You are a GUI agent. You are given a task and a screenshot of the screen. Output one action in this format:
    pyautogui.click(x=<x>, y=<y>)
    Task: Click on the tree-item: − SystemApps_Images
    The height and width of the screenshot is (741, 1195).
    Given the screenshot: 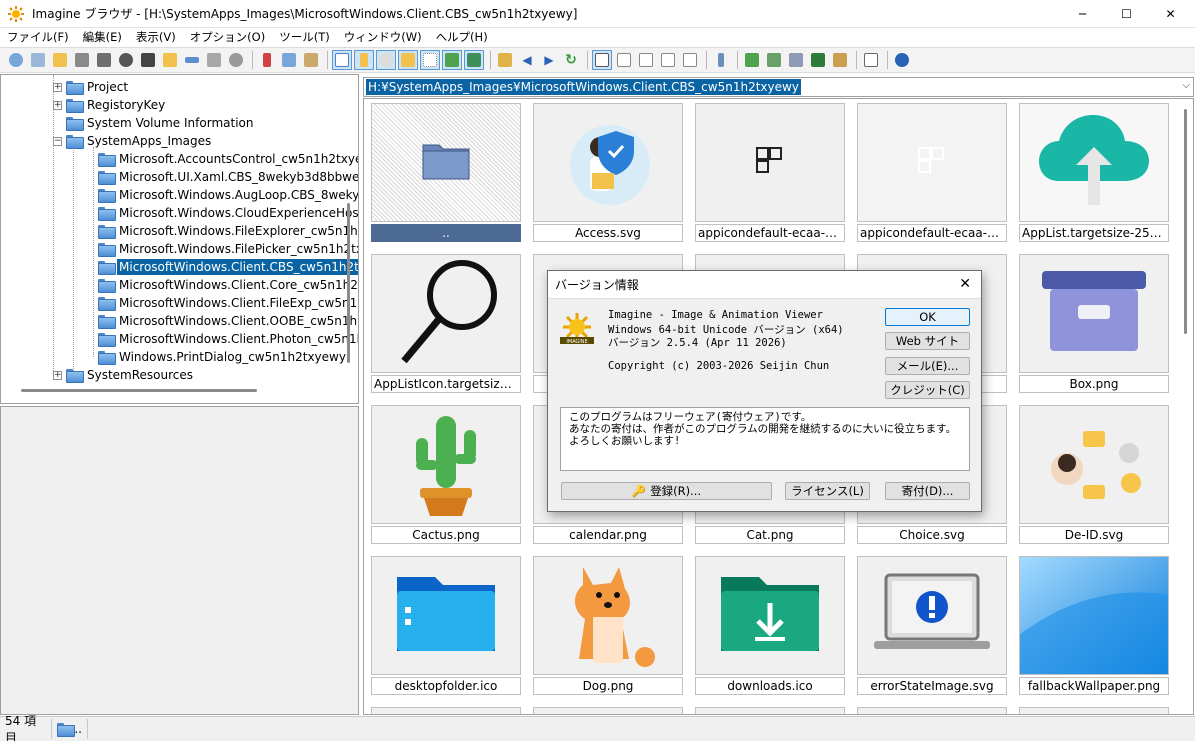 What is the action you would take?
    pyautogui.click(x=133, y=141)
    